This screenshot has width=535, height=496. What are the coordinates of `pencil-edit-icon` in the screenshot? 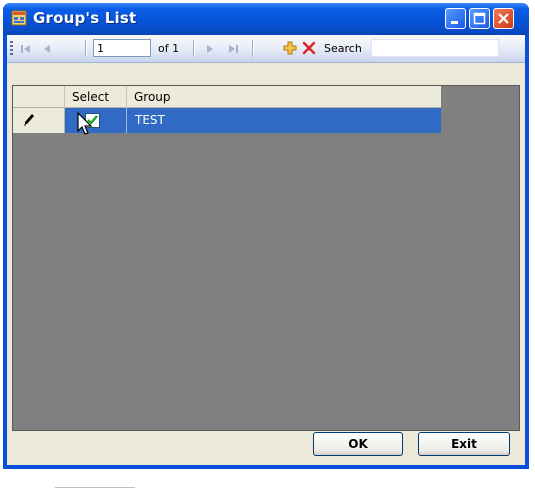 It's located at (29, 120).